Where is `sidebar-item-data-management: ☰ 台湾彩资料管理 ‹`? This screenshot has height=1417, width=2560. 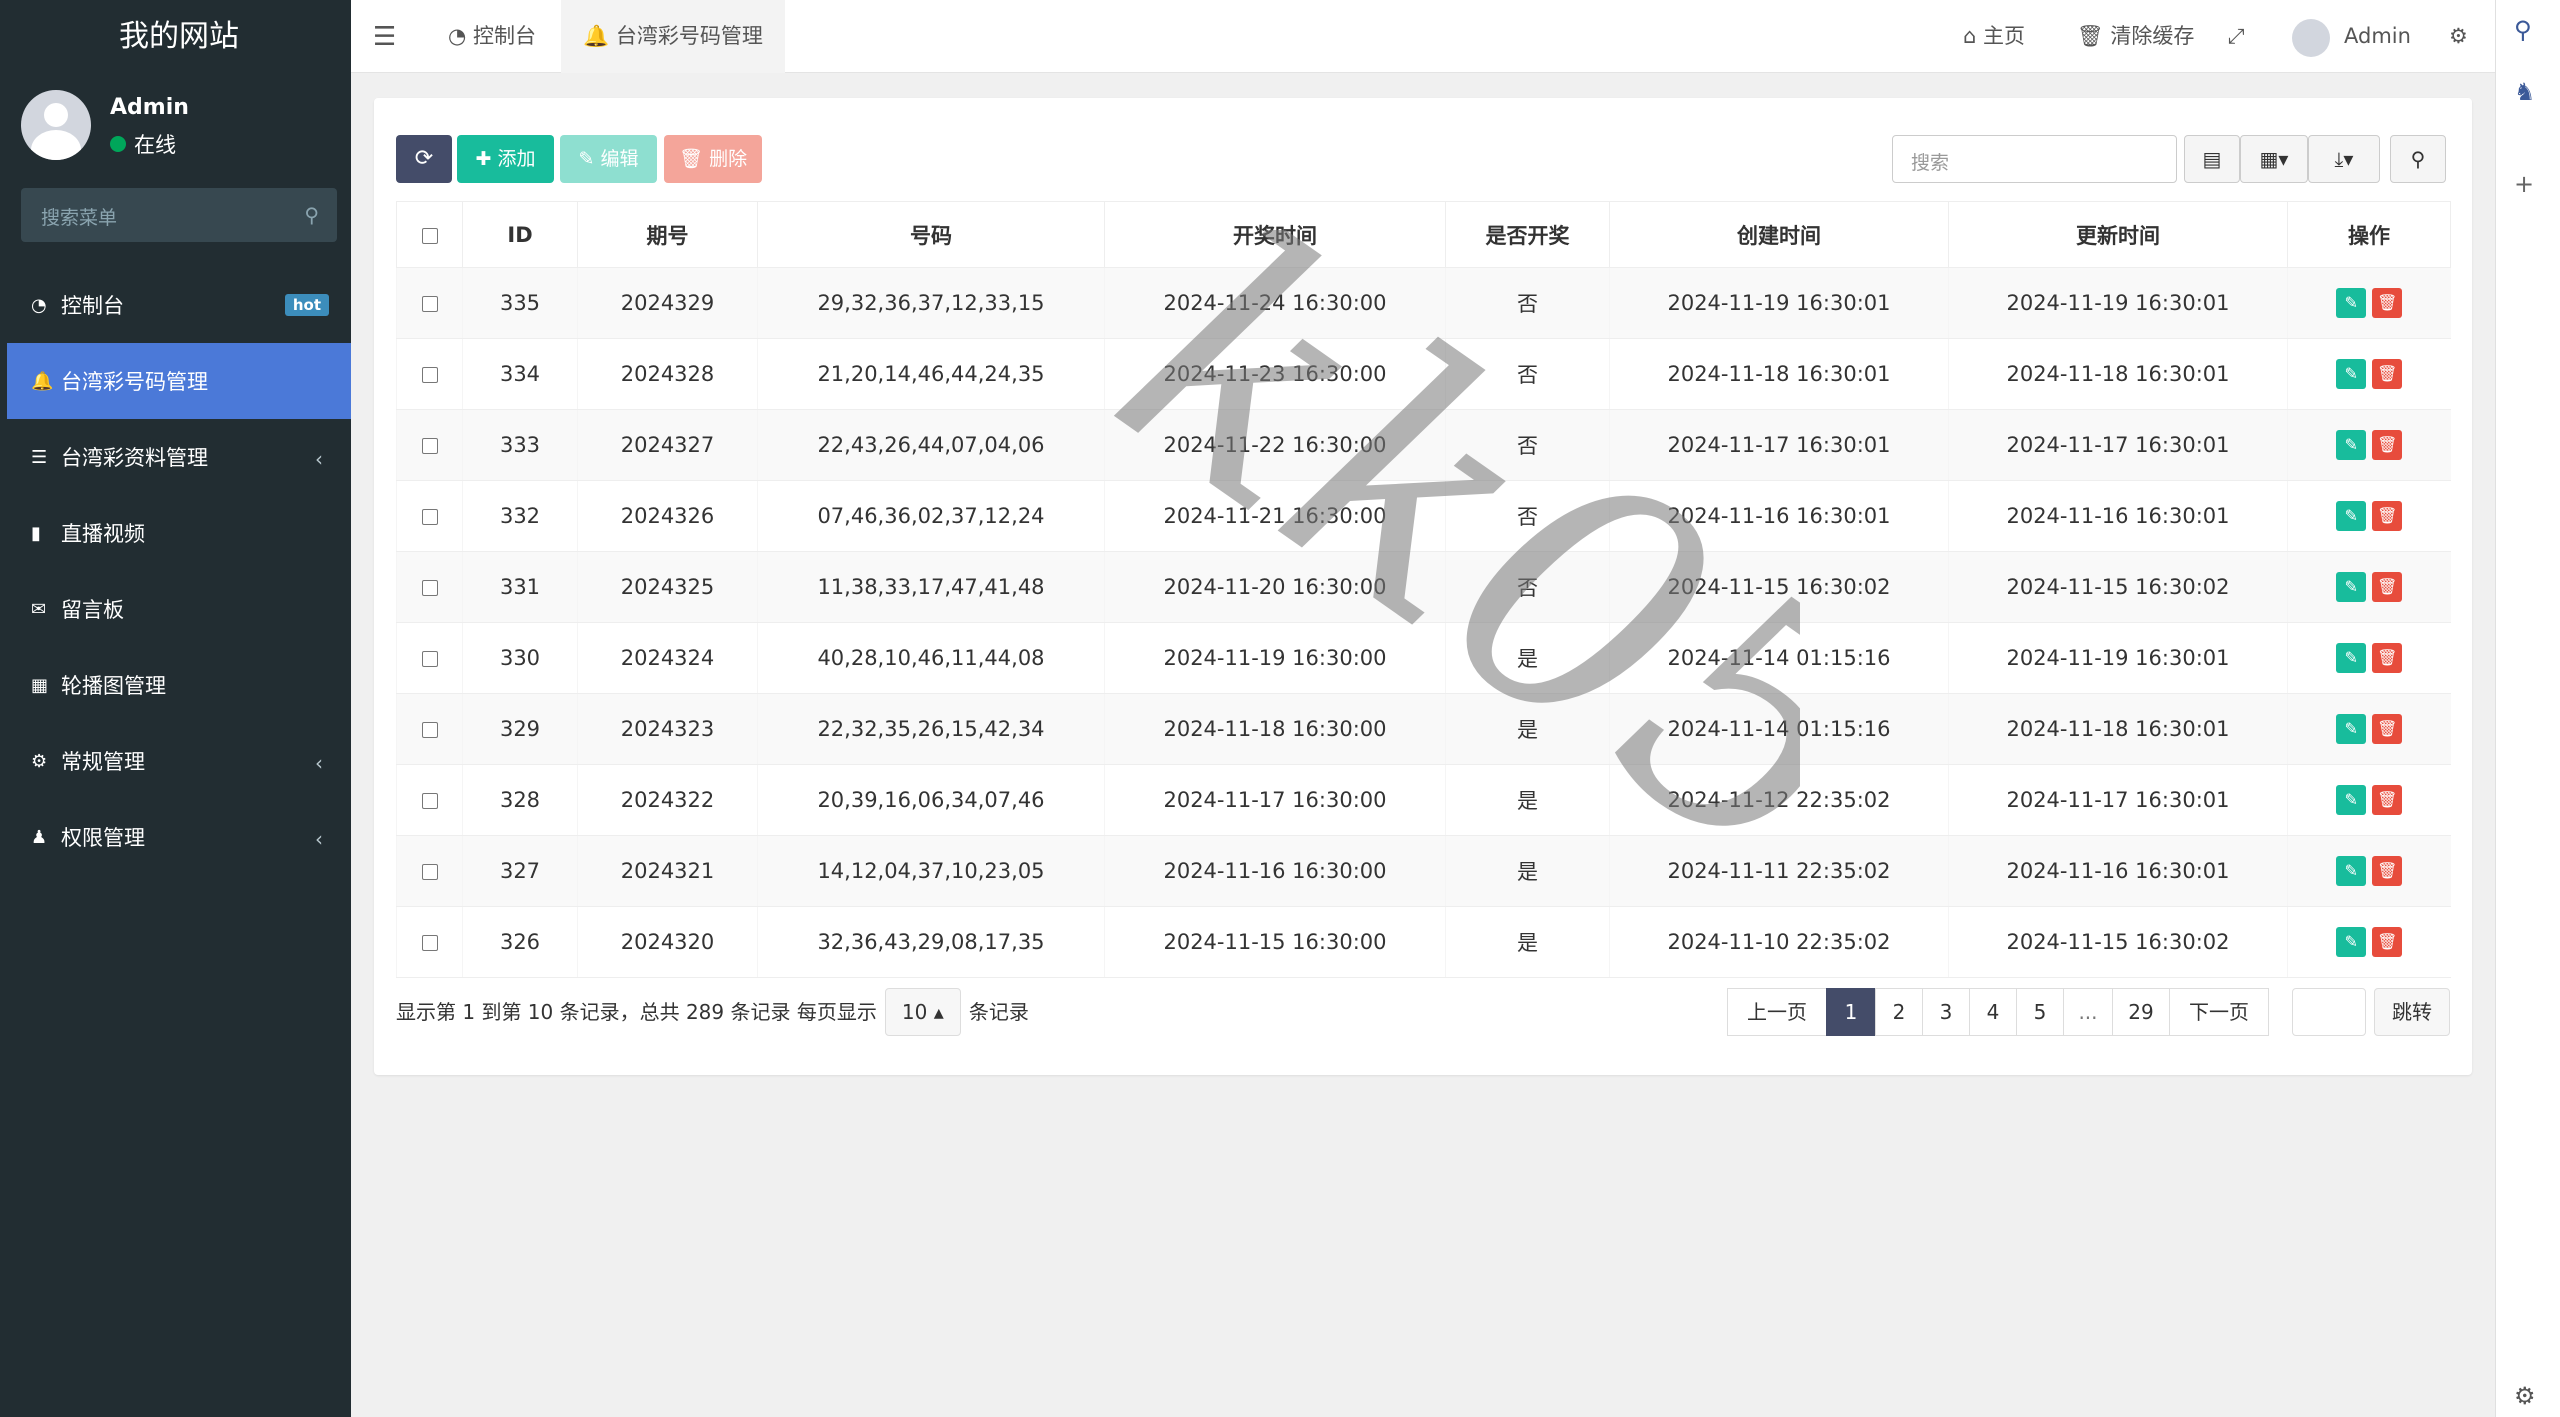 sidebar-item-data-management: ☰ 台湾彩资料管理 ‹ is located at coordinates (179, 457).